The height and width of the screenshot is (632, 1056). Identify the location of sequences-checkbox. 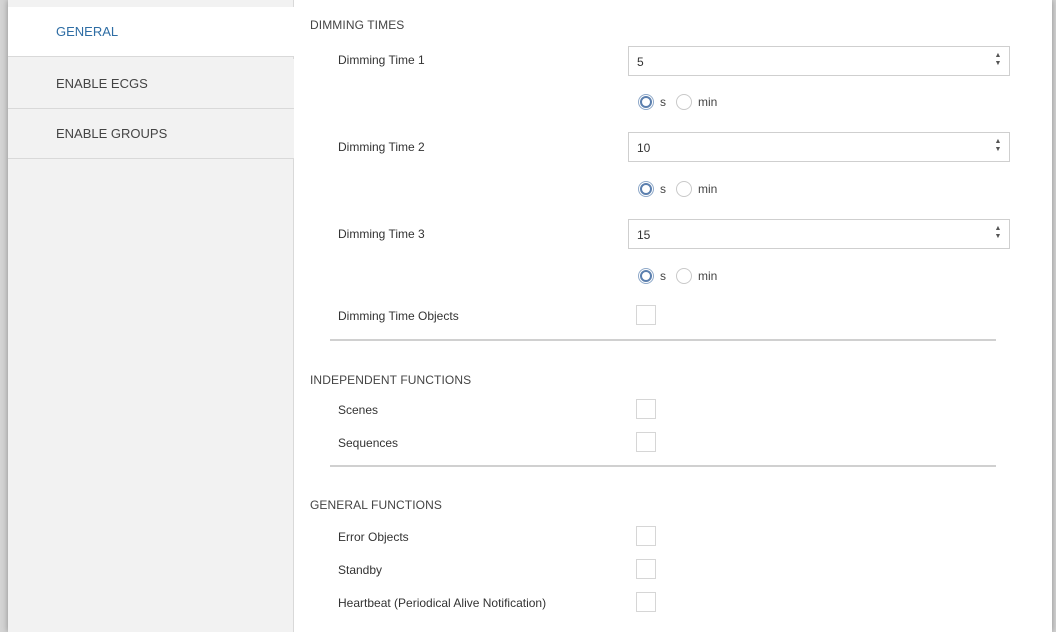
(646, 442).